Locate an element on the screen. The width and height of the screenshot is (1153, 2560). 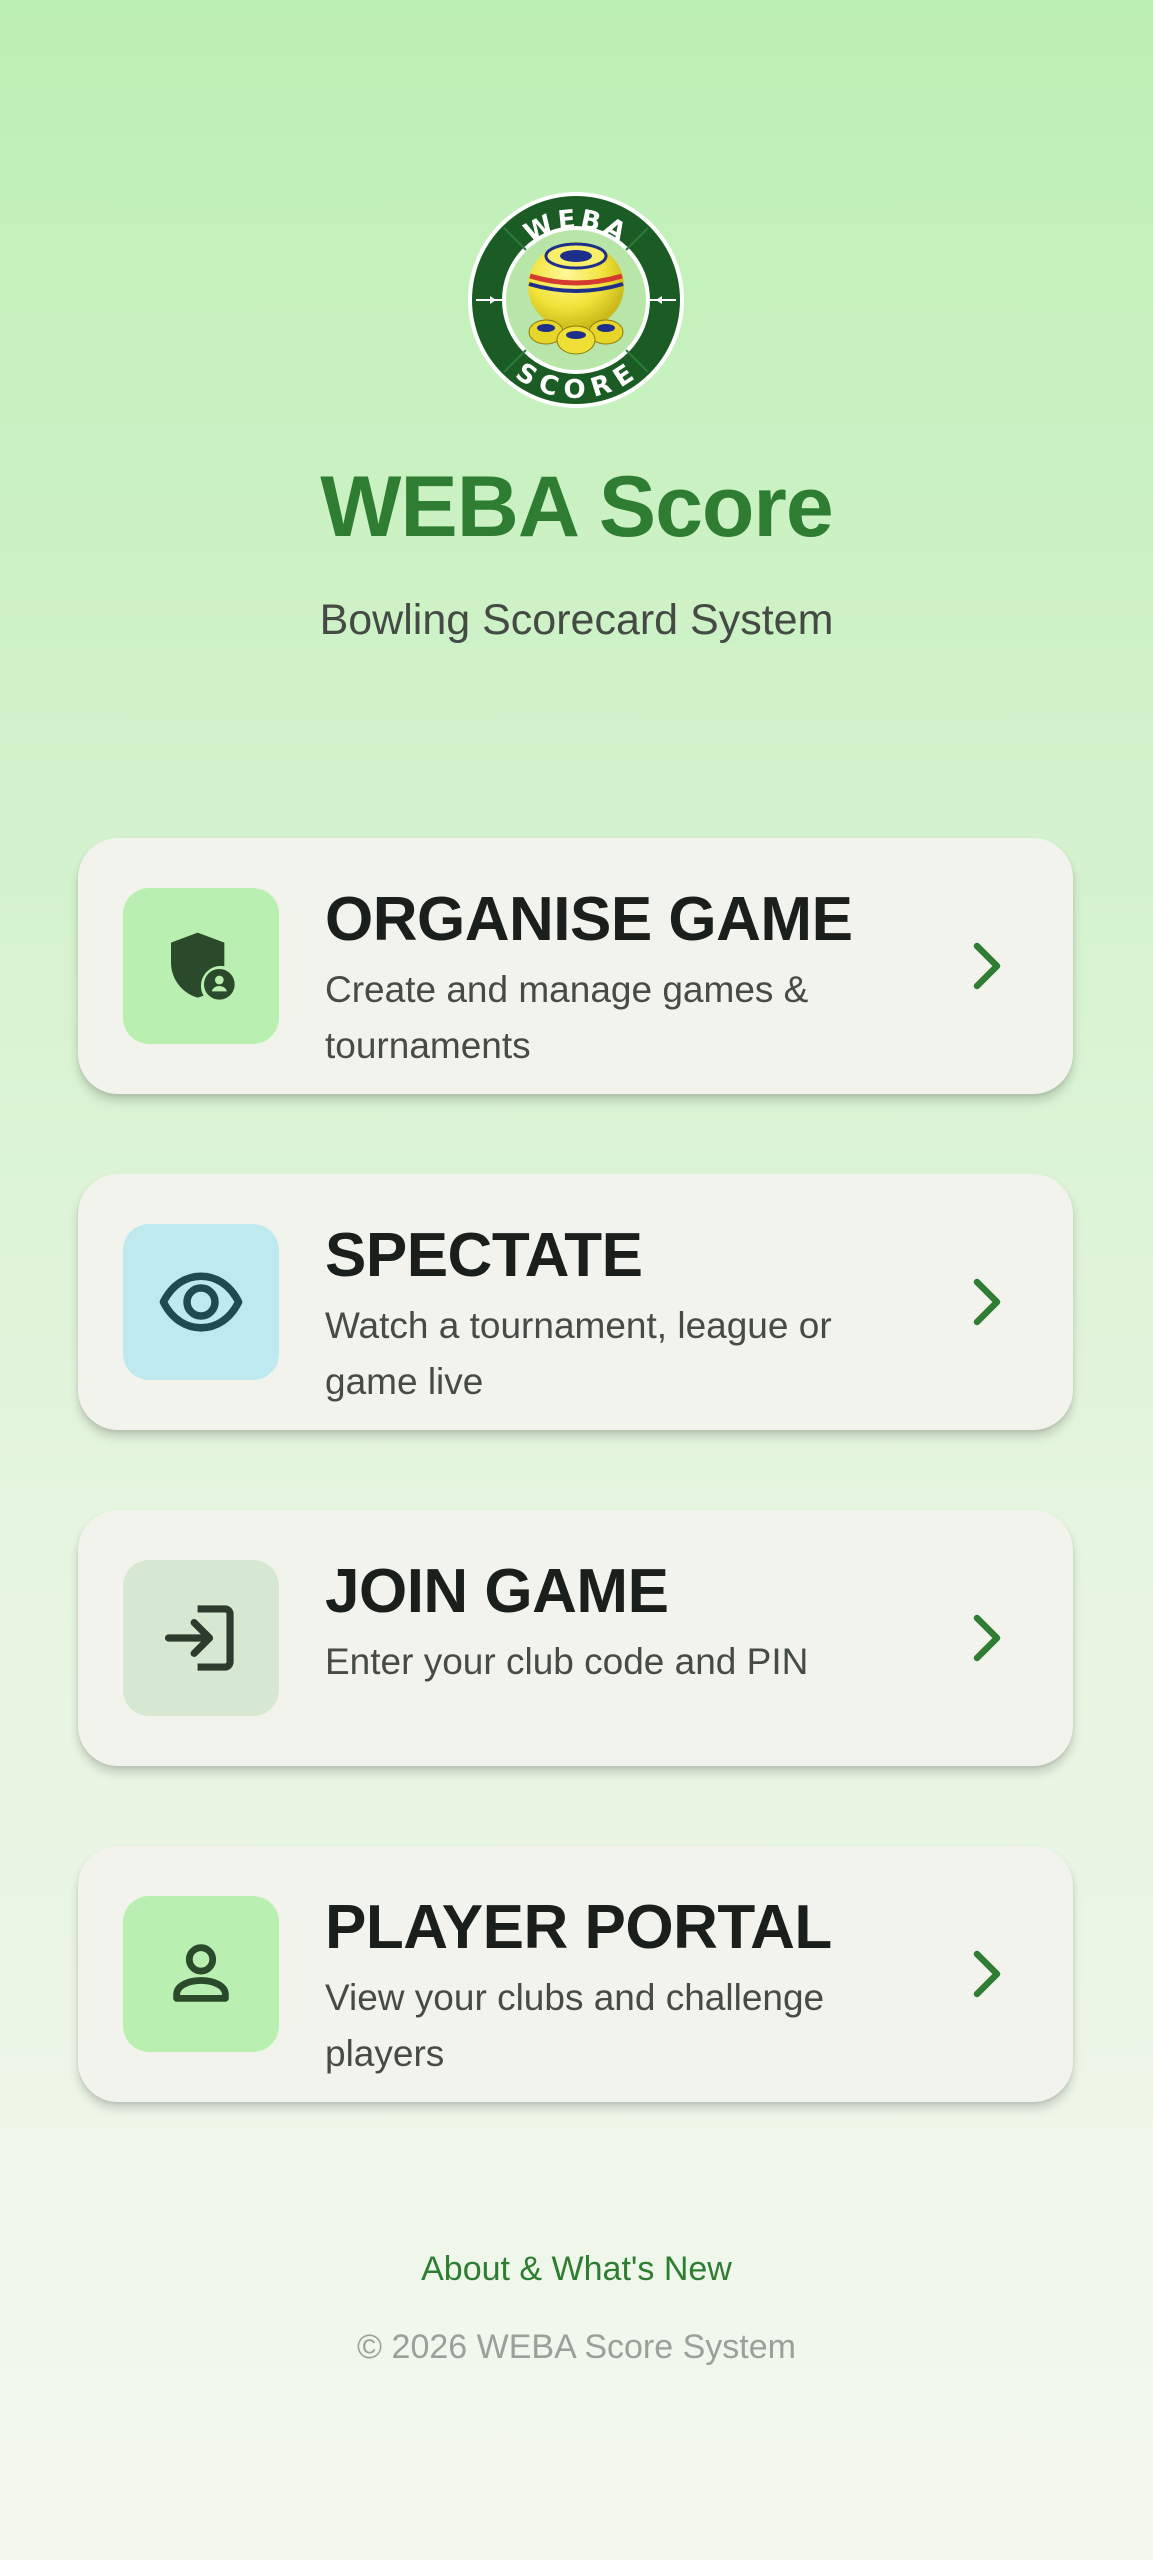
app-logo: WEBA SCORE is located at coordinates (576, 300).